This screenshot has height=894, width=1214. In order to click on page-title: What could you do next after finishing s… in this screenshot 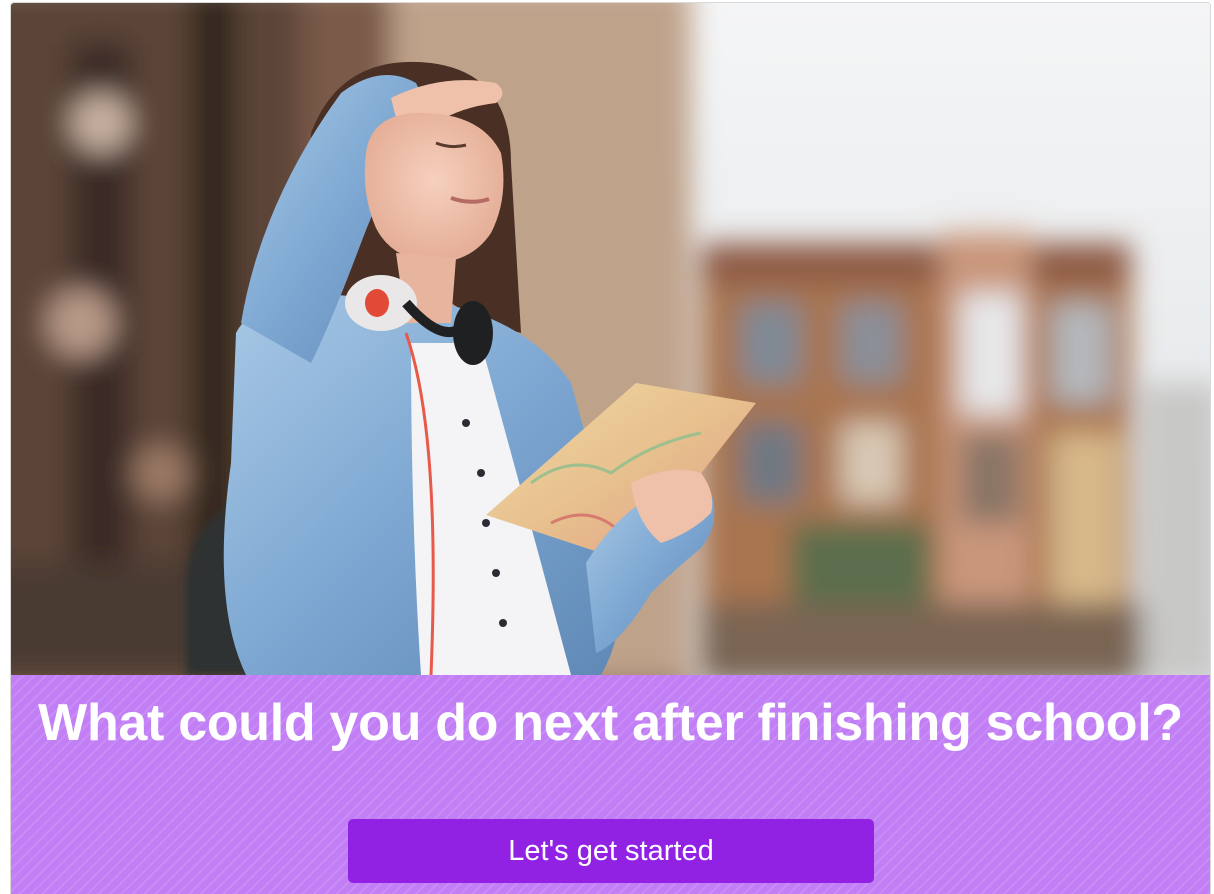, I will do `click(610, 723)`.